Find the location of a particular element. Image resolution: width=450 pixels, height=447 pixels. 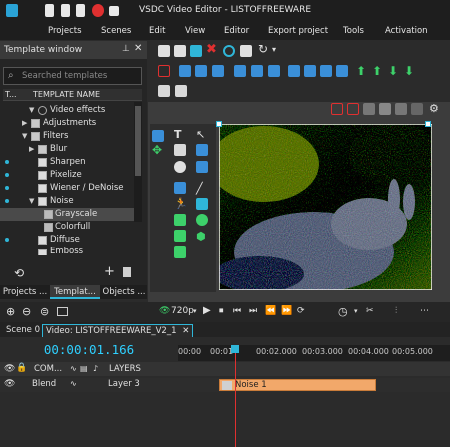

split-icon: ⫶ is located at coordinates (396, 311).